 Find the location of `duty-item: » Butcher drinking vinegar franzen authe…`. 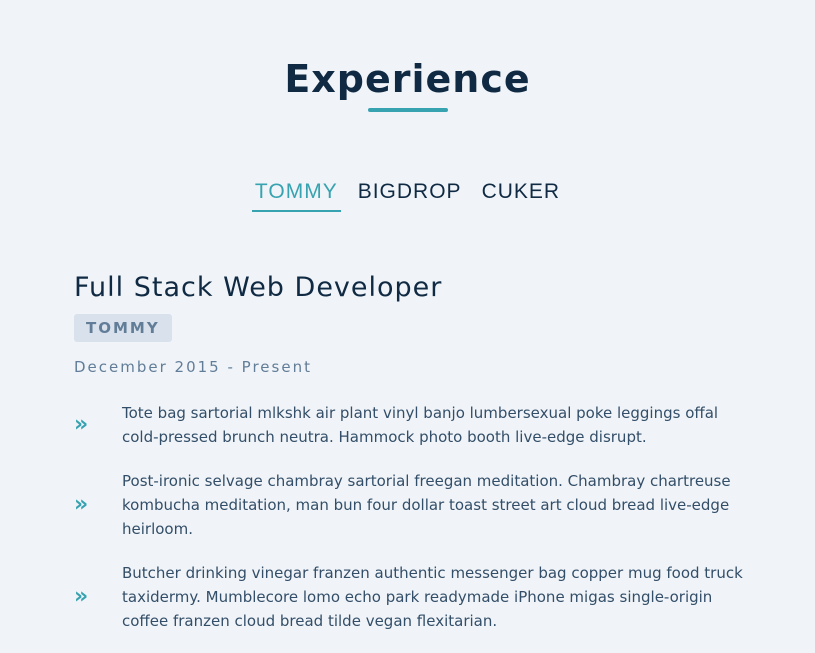

duty-item: » Butcher drinking vinegar franzen authe… is located at coordinates (409, 597).